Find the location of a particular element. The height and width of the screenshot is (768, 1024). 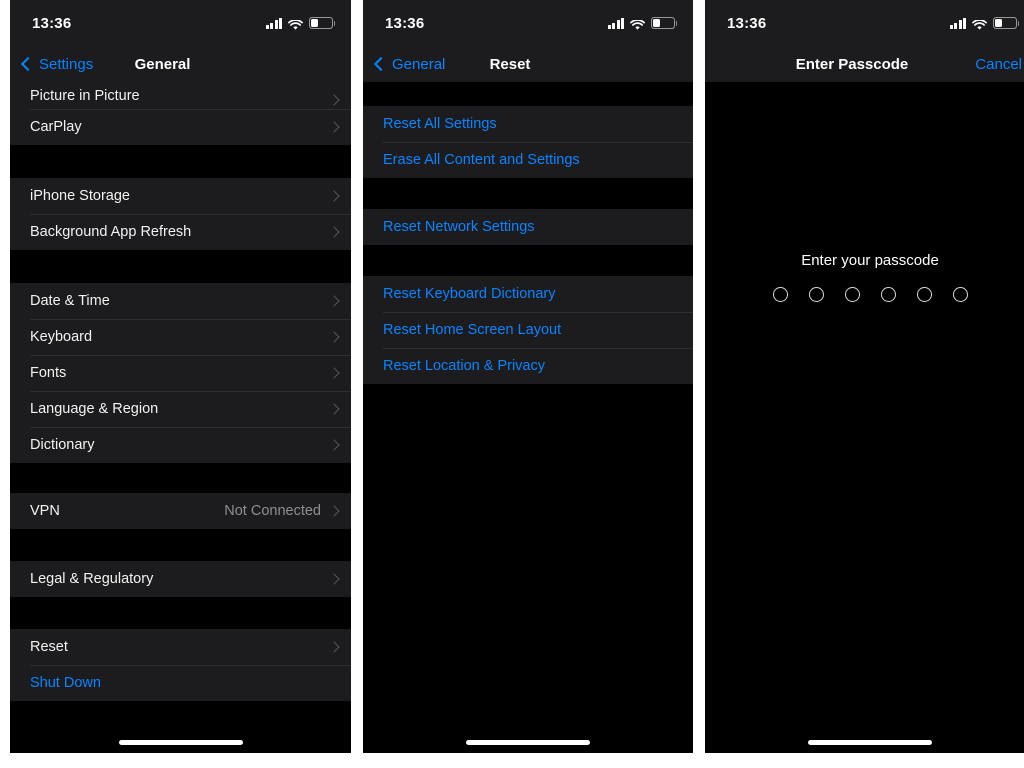

row-label: Language & Region is located at coordinates (94, 409).